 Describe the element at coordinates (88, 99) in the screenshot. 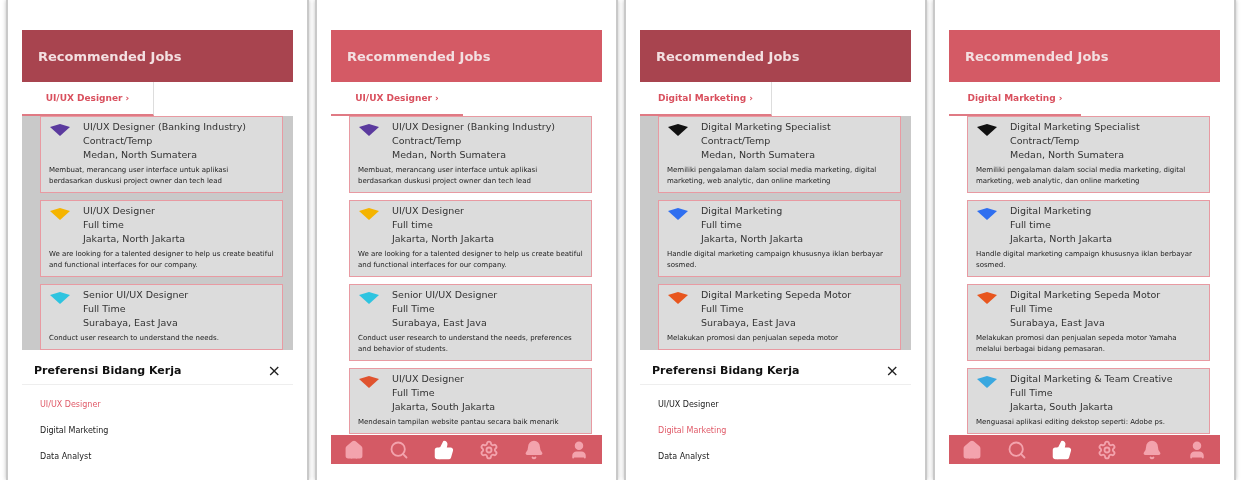

I see `category-tab: UI/UX Designer ›` at that location.